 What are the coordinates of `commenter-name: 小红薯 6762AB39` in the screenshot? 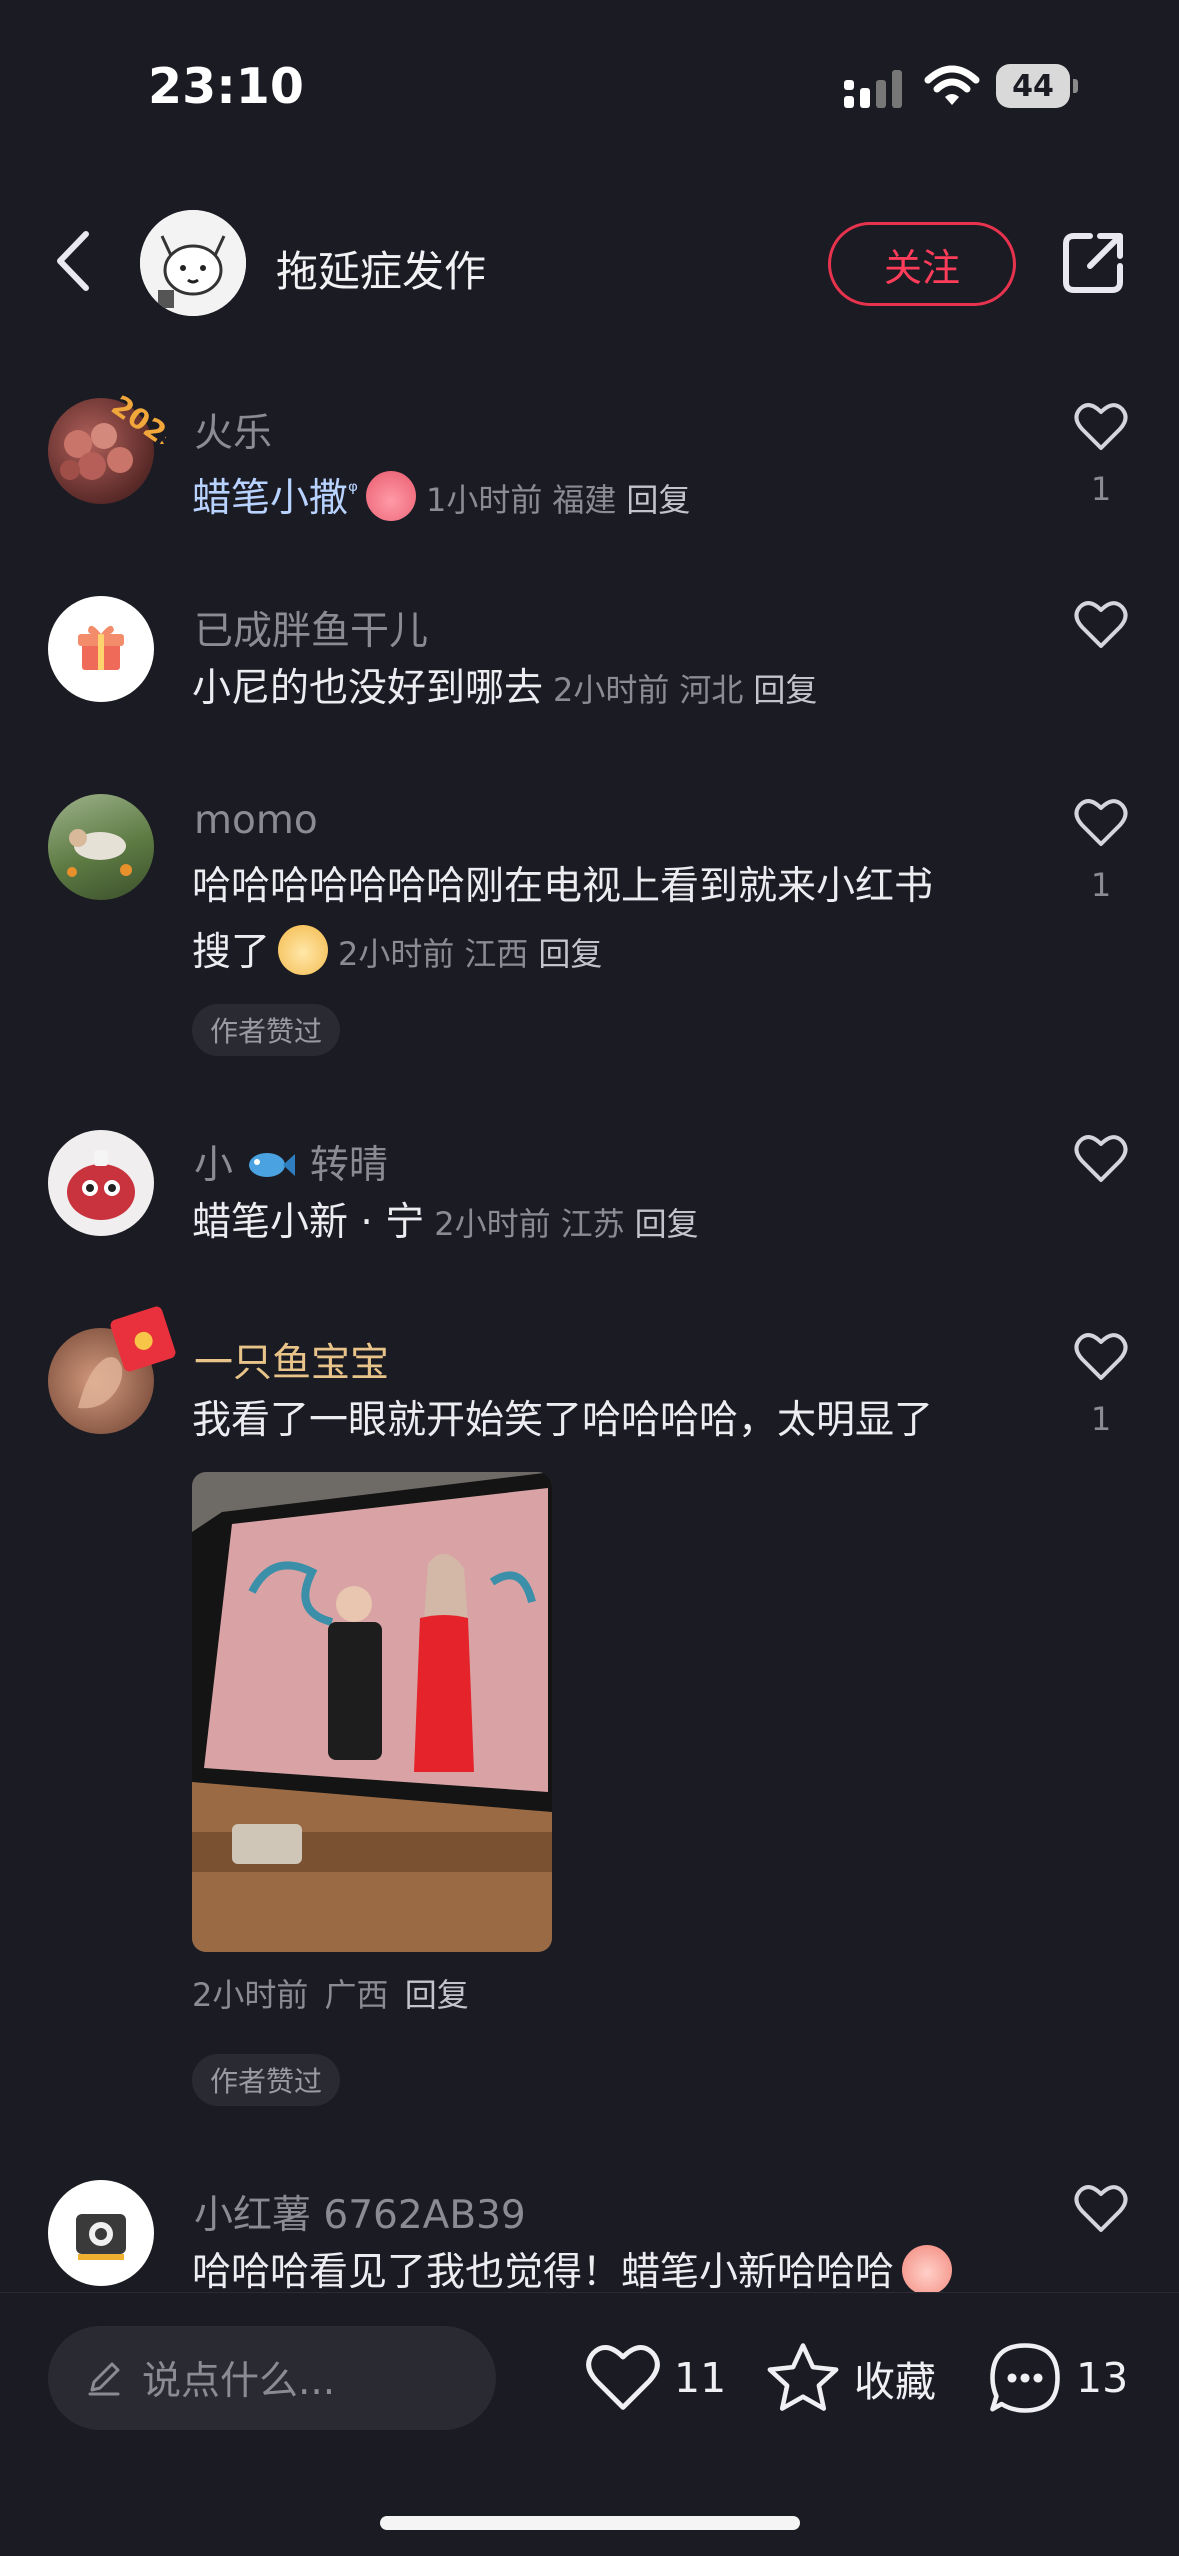 It's located at (360, 2212).